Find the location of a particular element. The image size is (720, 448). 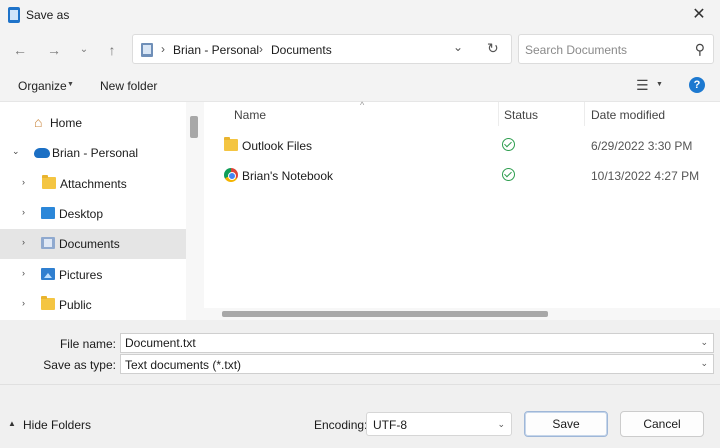

forward-button: → is located at coordinates (54, 50).